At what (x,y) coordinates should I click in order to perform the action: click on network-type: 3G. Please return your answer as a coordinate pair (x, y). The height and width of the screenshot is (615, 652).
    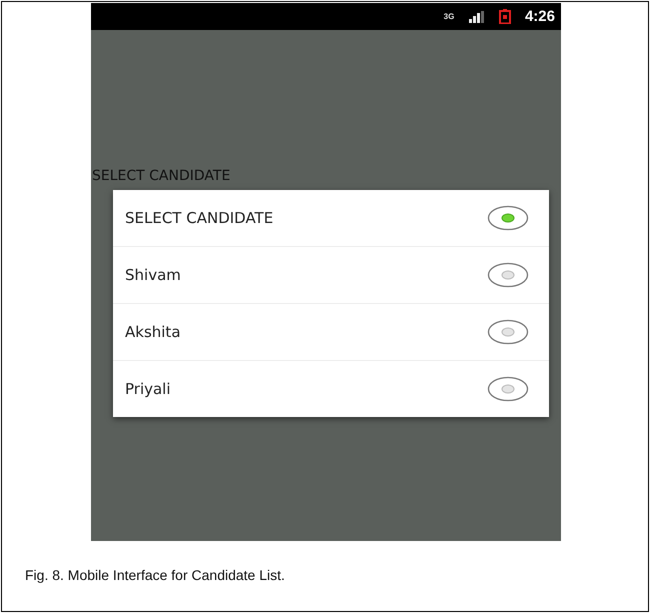
    Looking at the image, I should click on (448, 16).